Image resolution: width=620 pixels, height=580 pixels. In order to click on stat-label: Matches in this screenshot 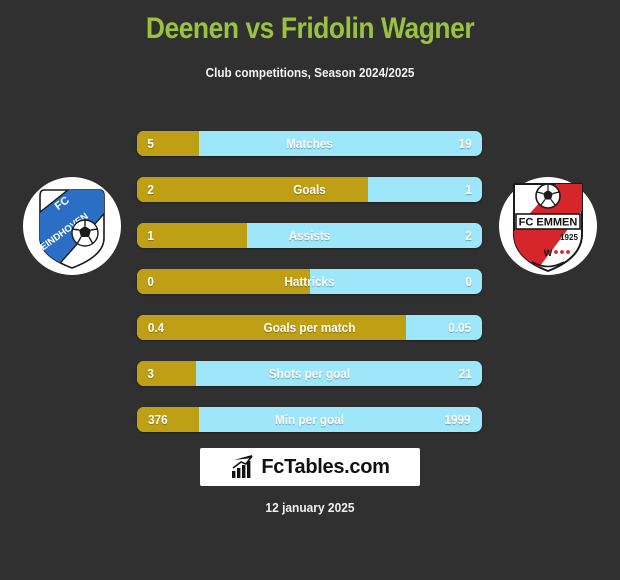, I will do `click(309, 143)`.